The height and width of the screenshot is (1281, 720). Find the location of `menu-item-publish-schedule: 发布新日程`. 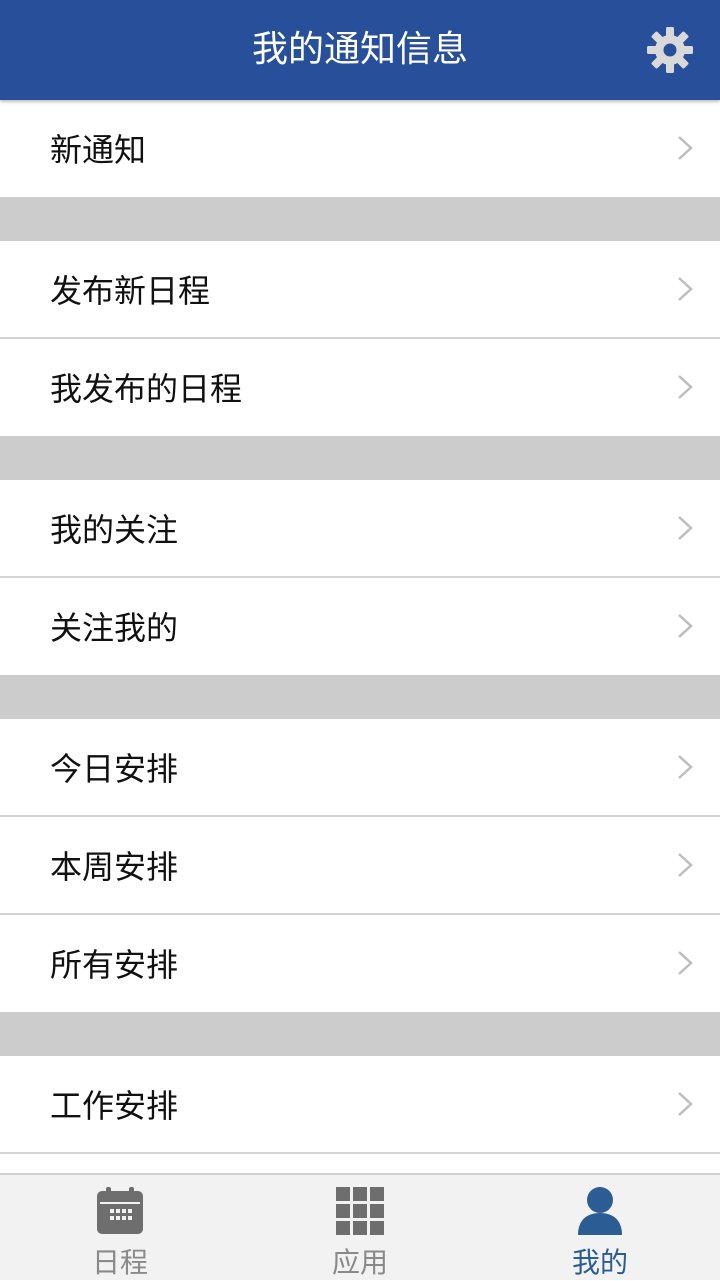

menu-item-publish-schedule: 发布新日程 is located at coordinates (360, 290).